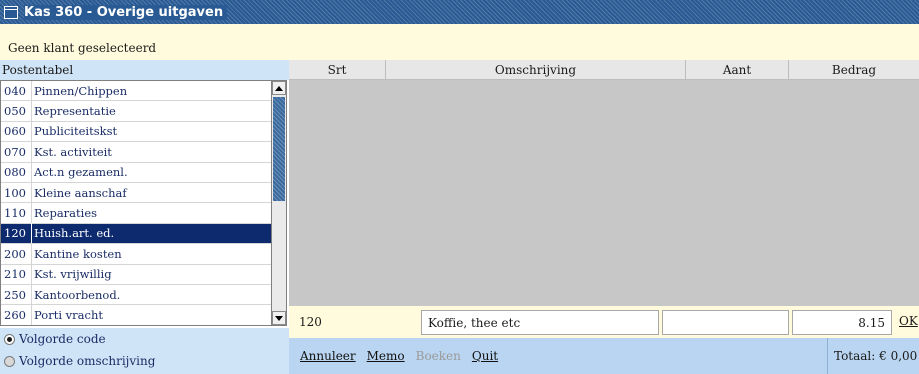 This screenshot has height=374, width=919. I want to click on scroll-up-button, so click(279, 88).